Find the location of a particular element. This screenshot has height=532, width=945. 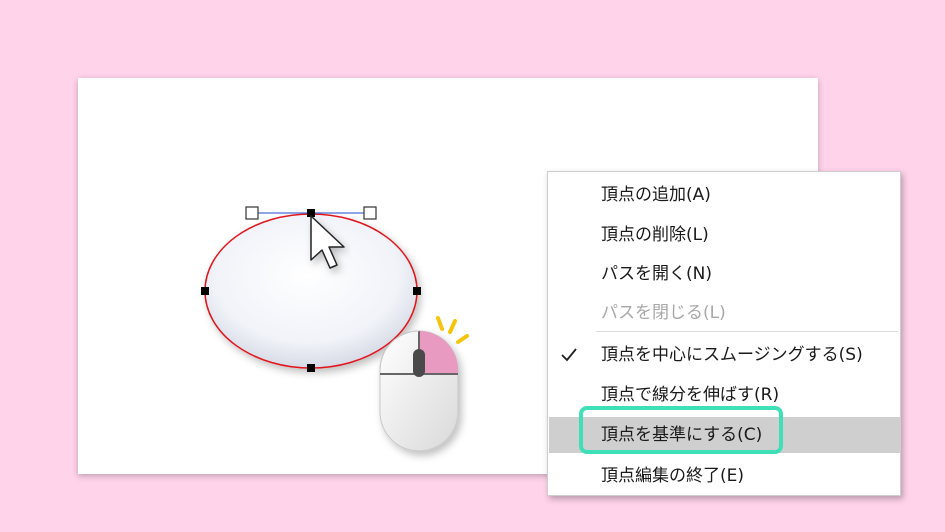

menu-item-label: 頂点で線分を伸ばす(R) is located at coordinates (690, 395).